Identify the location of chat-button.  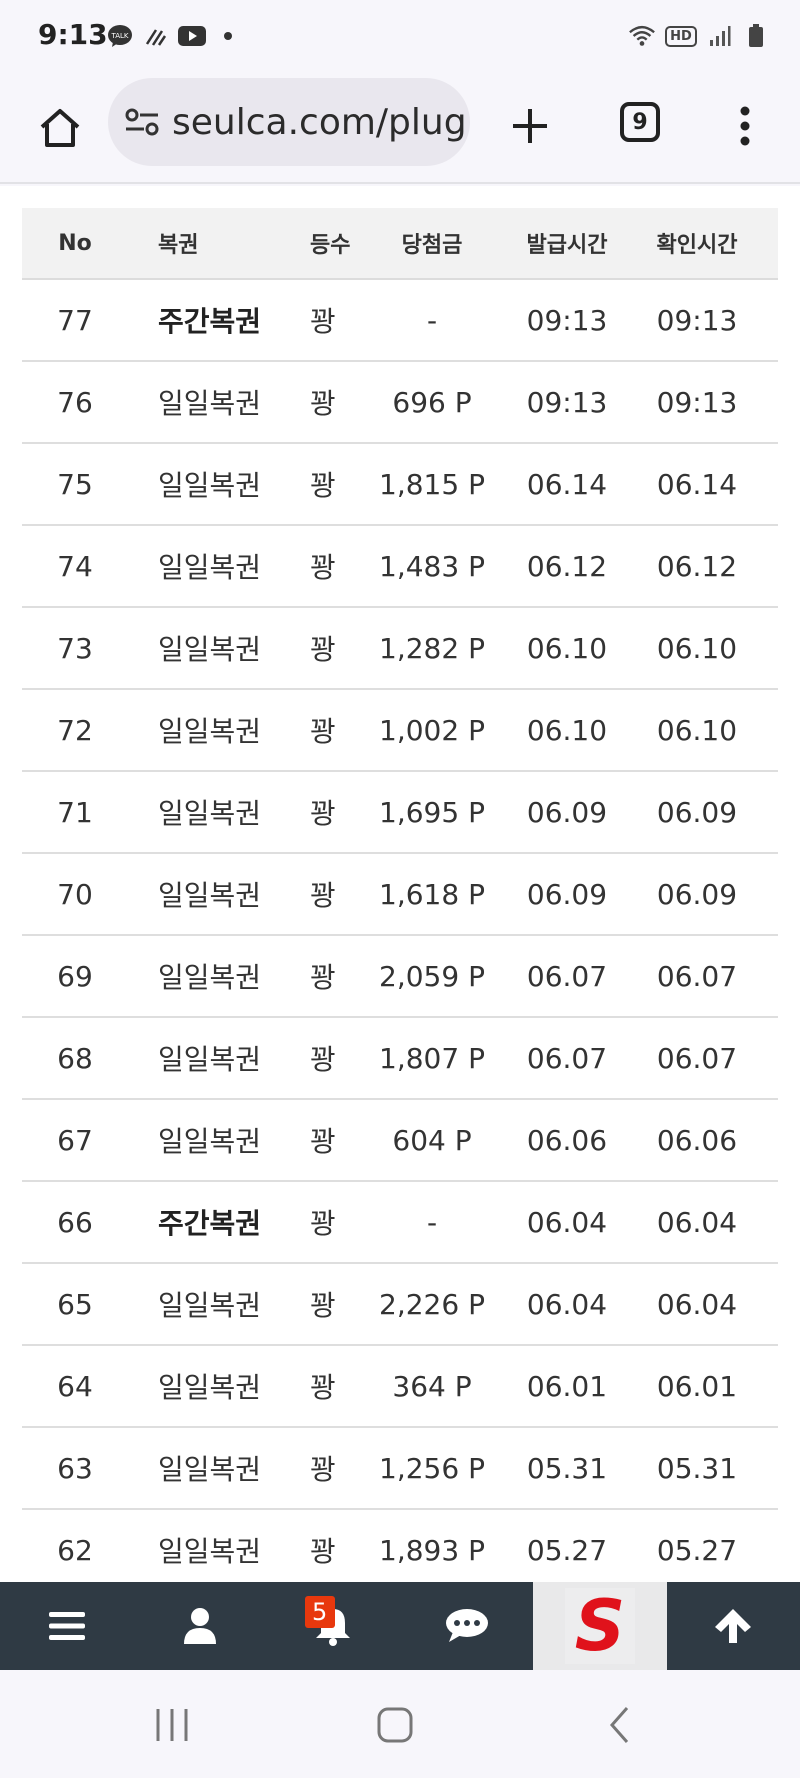
(466, 1626).